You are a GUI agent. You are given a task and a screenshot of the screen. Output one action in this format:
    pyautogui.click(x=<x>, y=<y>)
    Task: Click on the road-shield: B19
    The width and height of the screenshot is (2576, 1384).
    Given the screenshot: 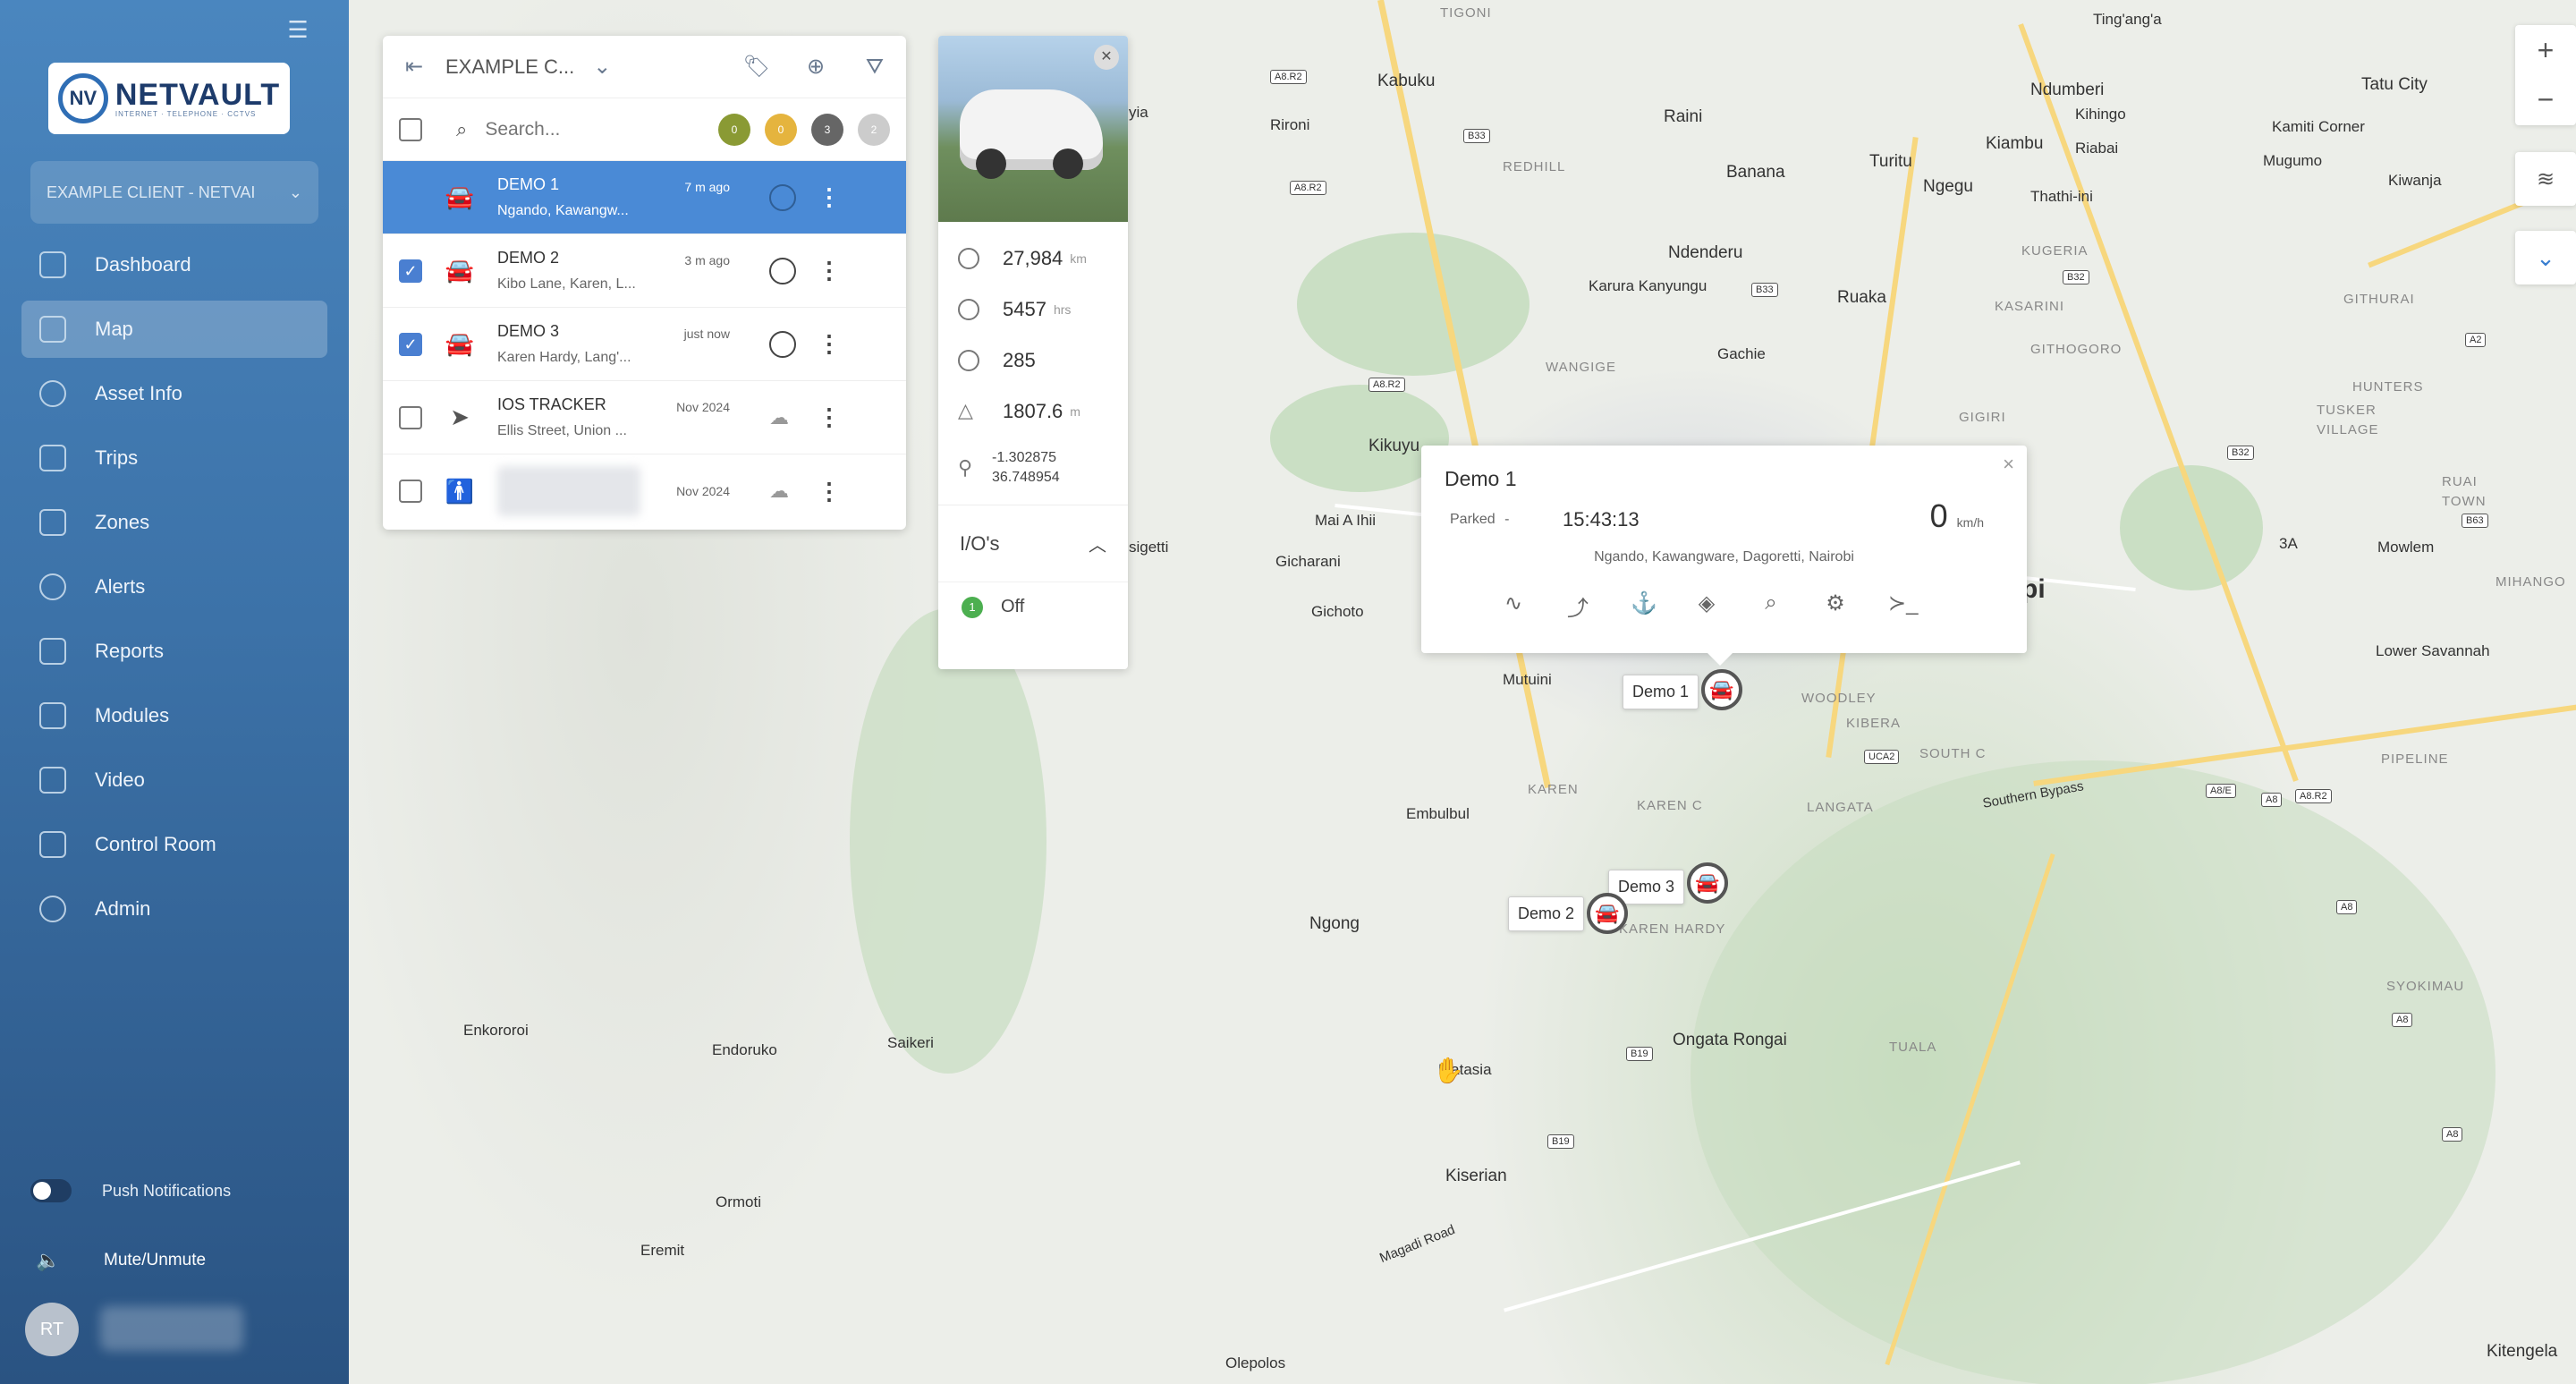 What is the action you would take?
    pyautogui.click(x=1560, y=1141)
    